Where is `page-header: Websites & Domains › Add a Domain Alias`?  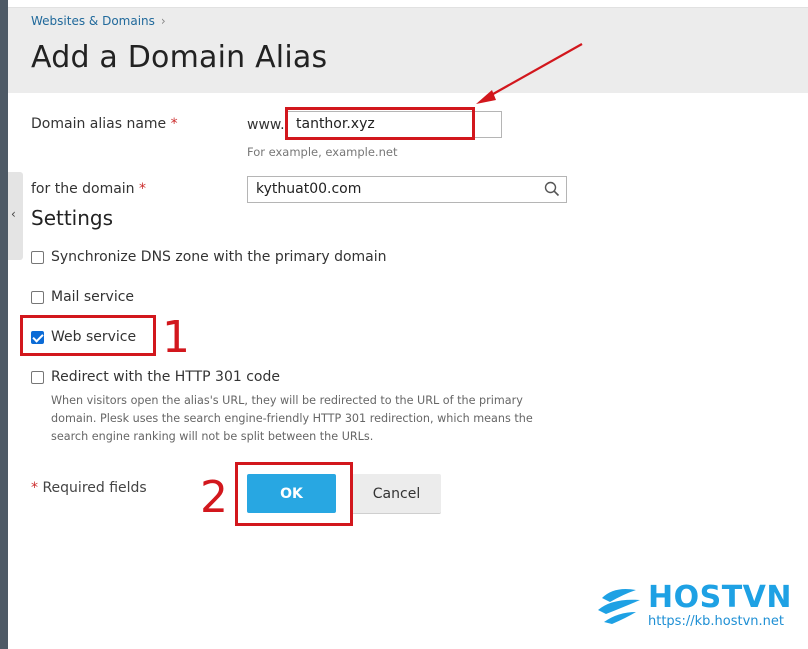
page-header: Websites & Domains › Add a Domain Alias is located at coordinates (408, 50).